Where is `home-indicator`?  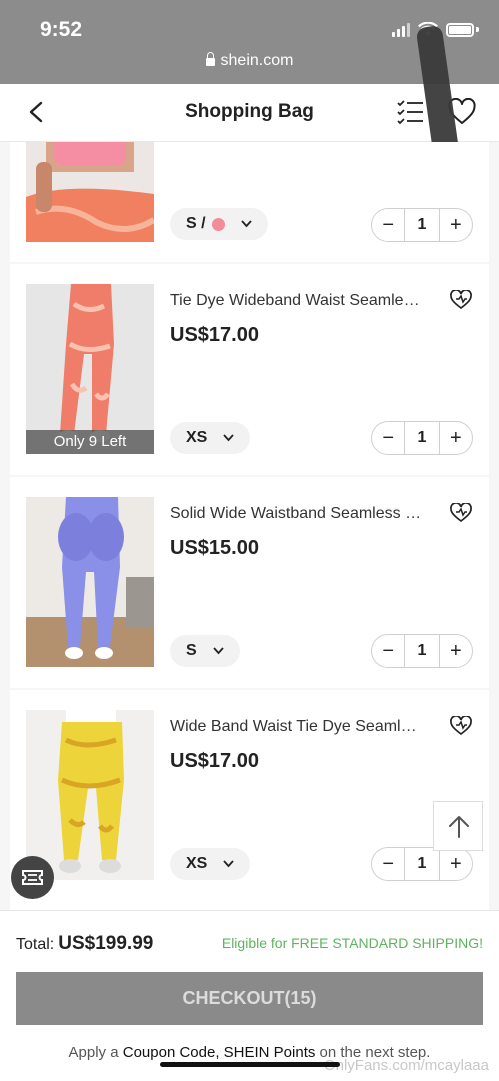
home-indicator is located at coordinates (250, 1064).